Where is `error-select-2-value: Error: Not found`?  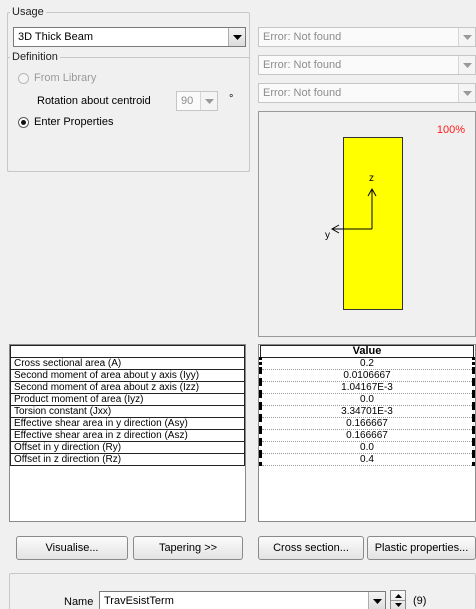
error-select-2-value: Error: Not found is located at coordinates (302, 65).